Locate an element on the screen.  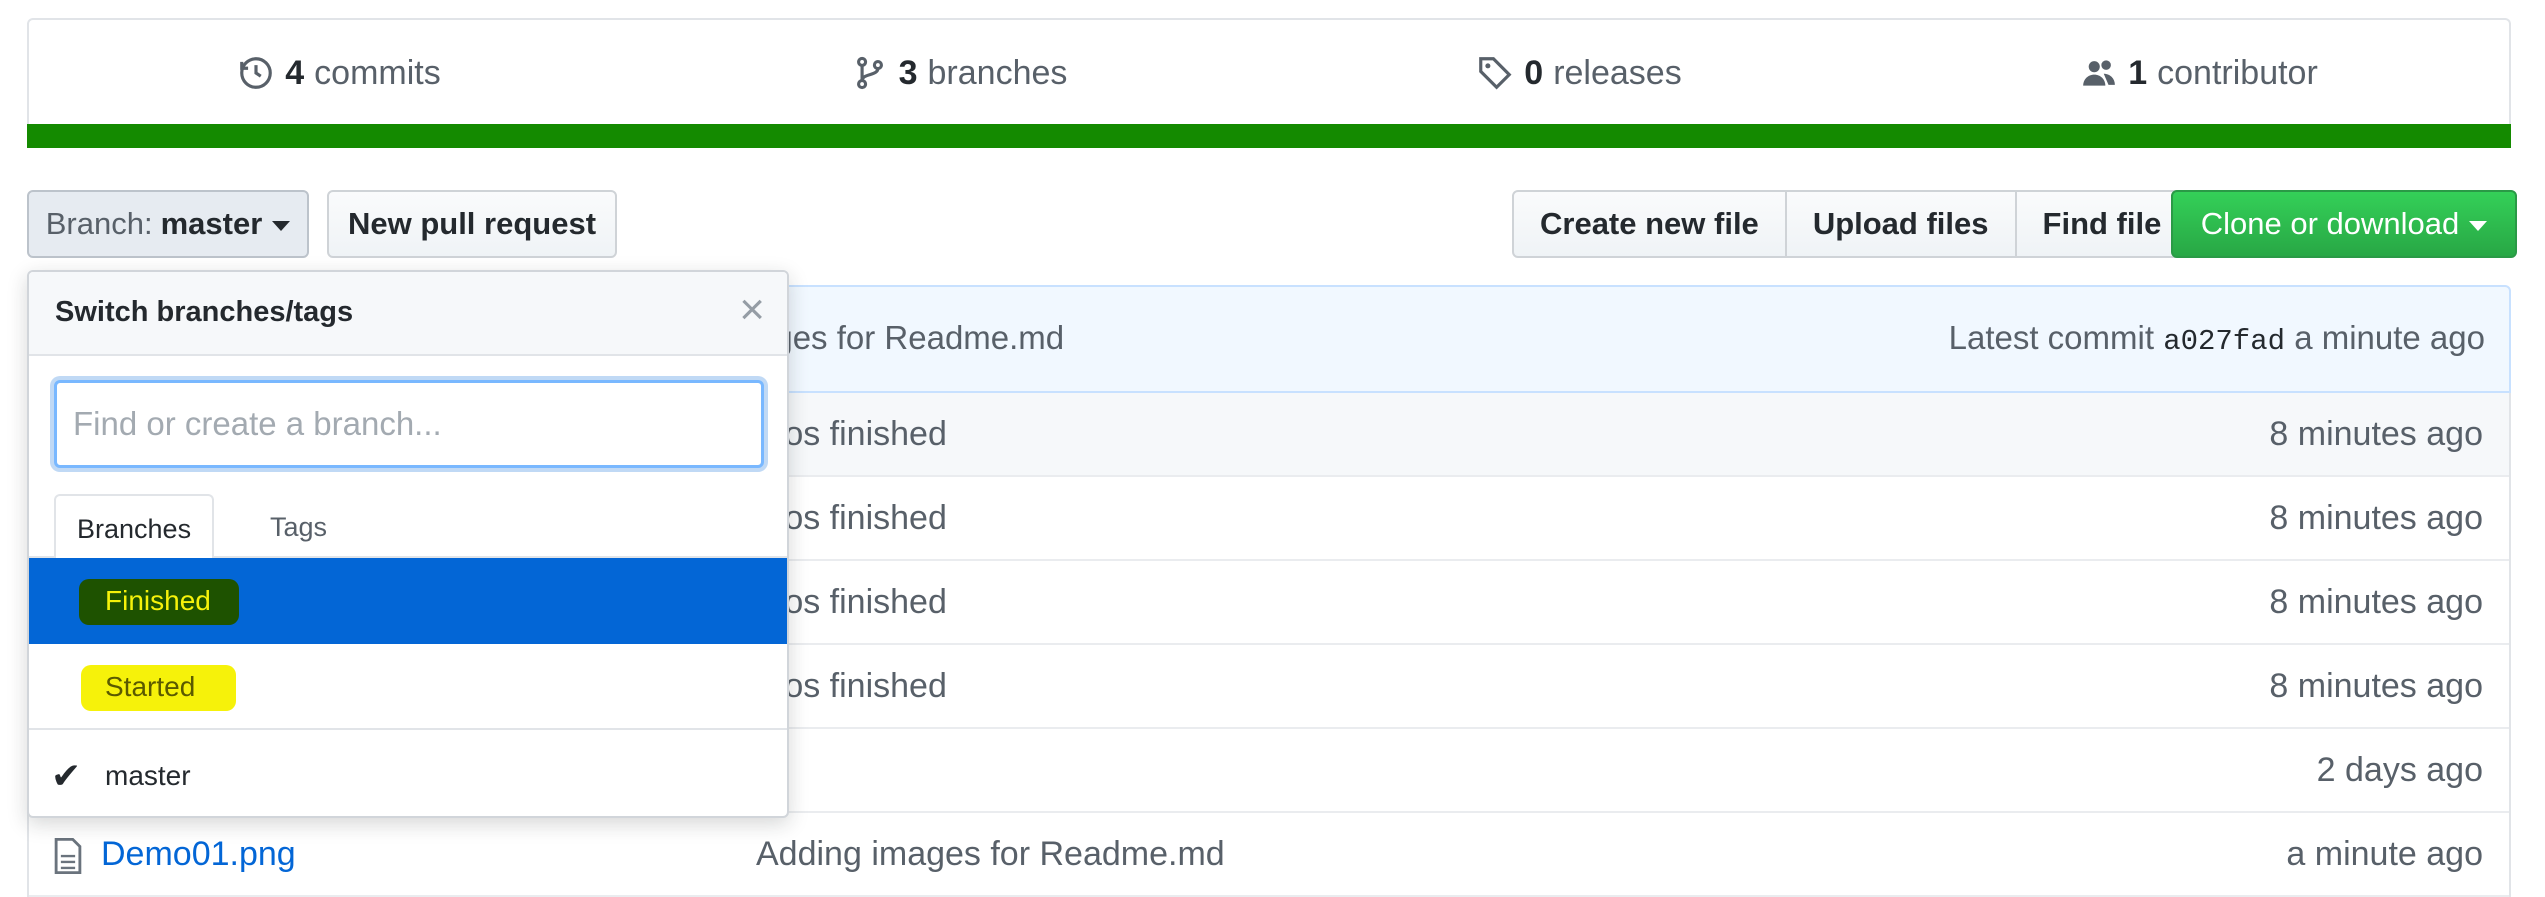
branch-filter-input is located at coordinates (409, 424).